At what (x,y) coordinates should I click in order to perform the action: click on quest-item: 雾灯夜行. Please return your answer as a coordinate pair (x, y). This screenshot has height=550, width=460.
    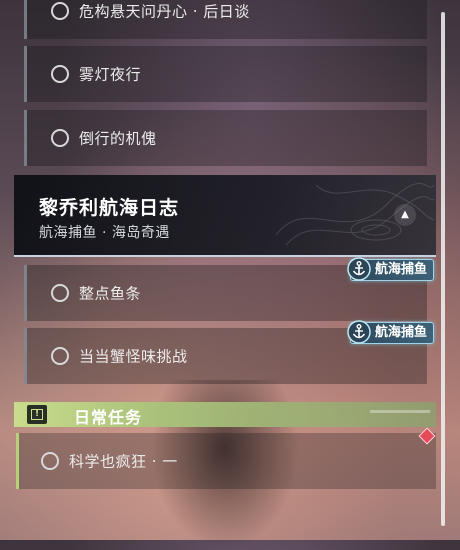
    Looking at the image, I should click on (225, 74).